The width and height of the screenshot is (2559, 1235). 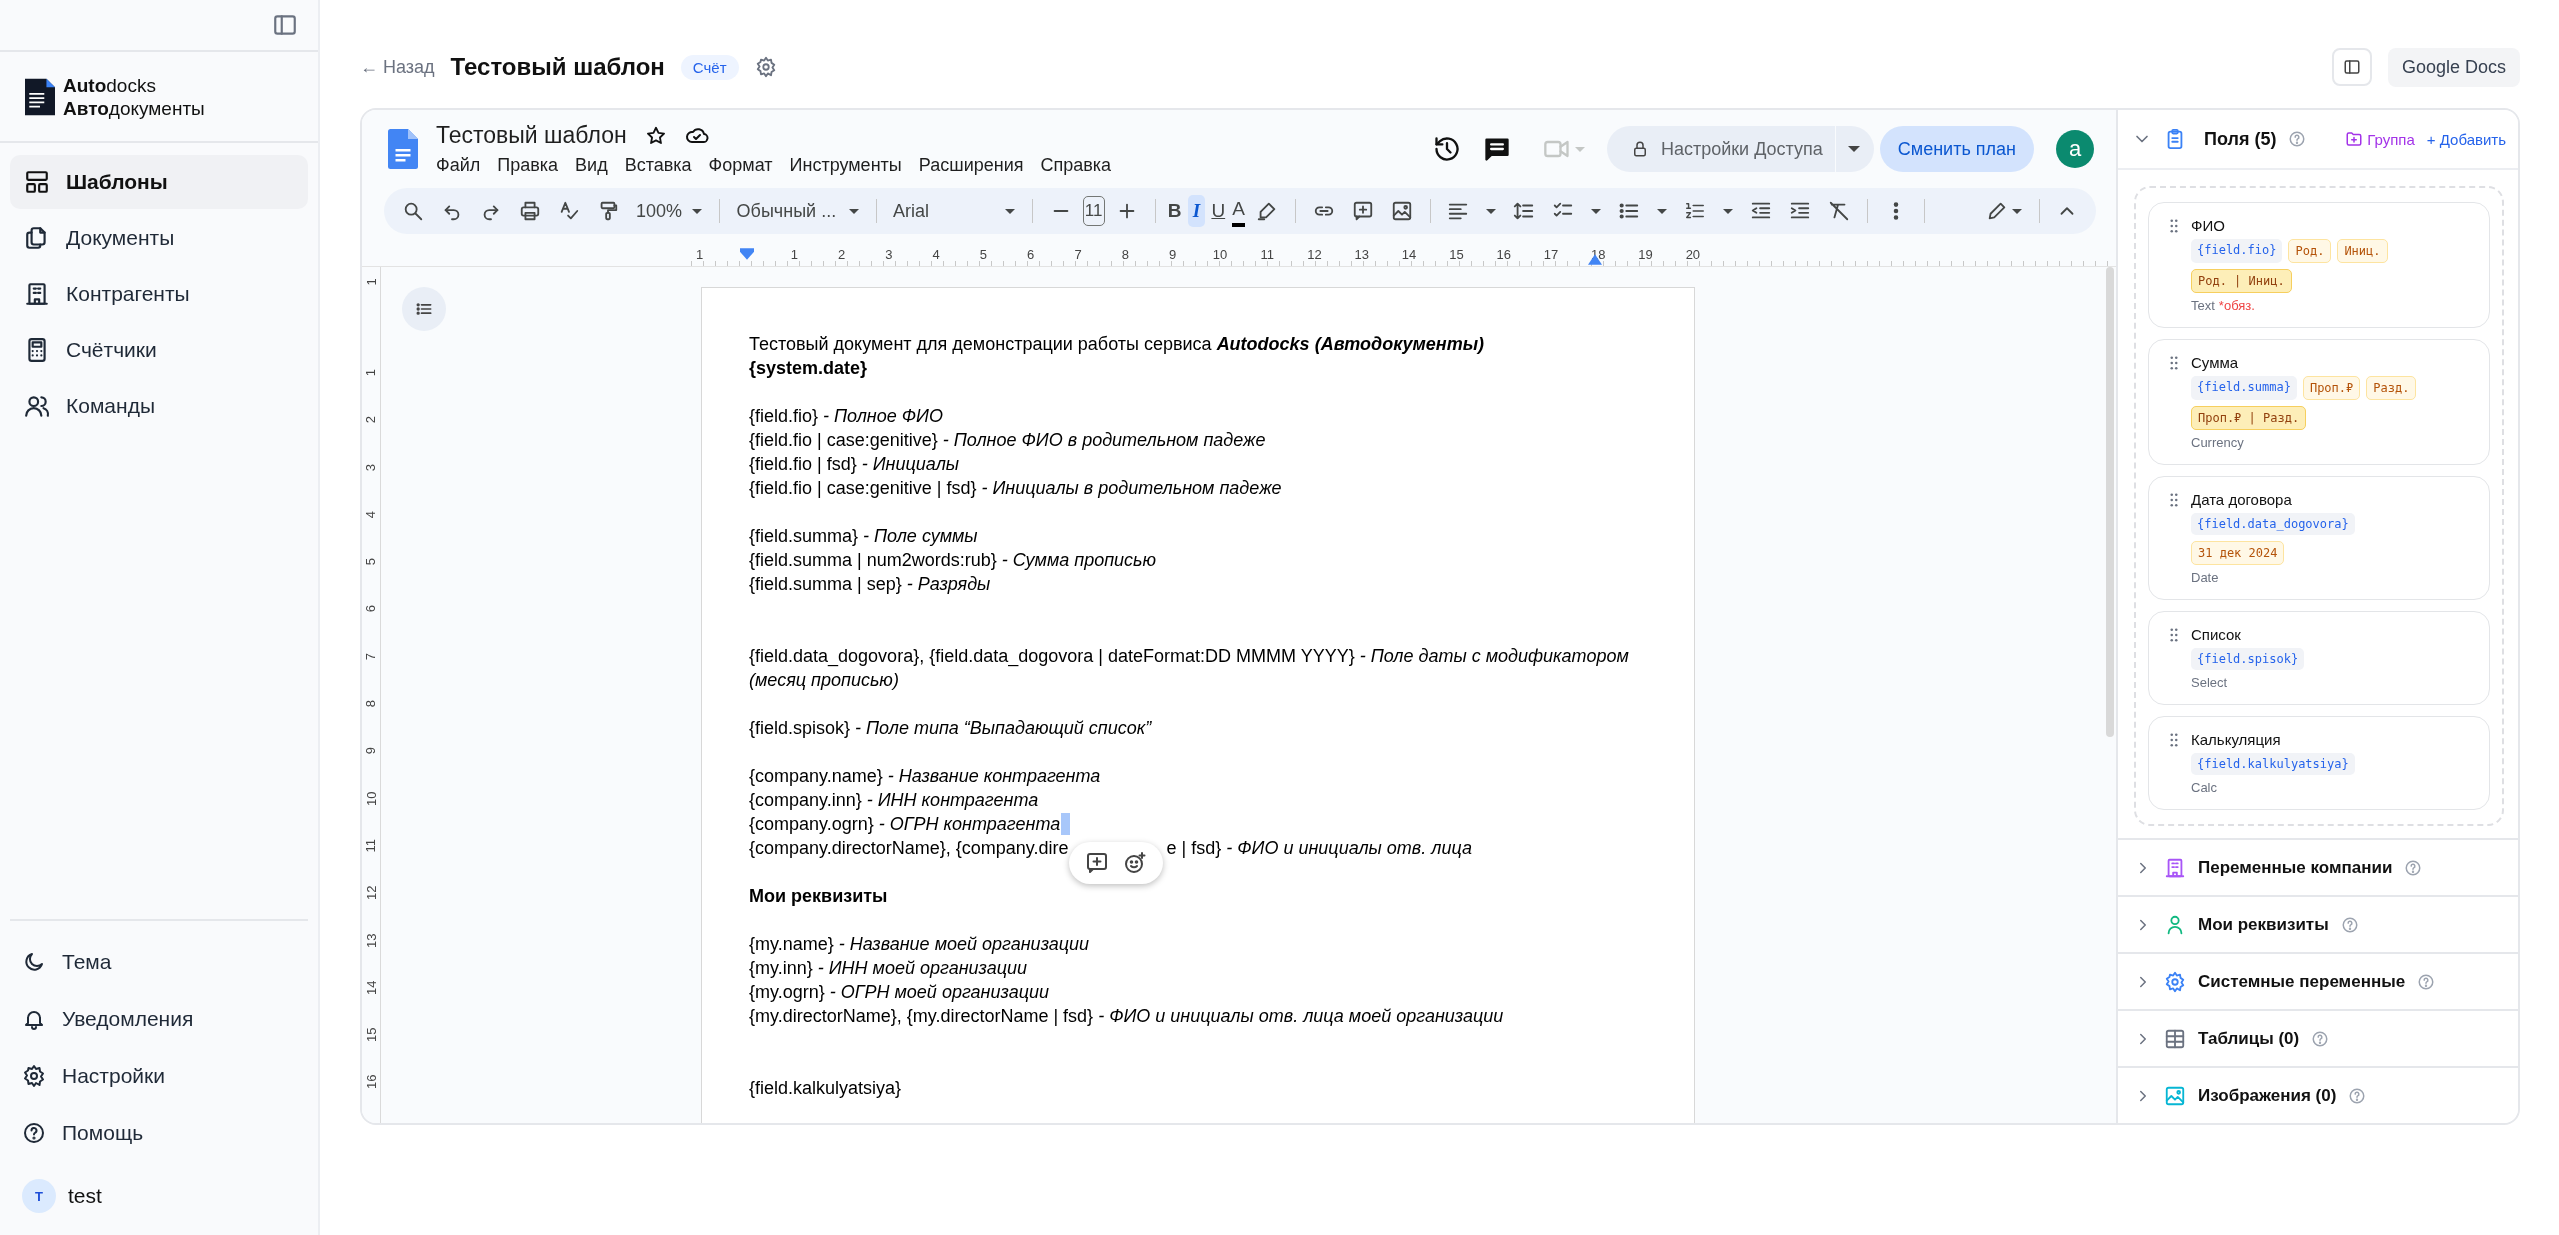 What do you see at coordinates (2075, 149) in the screenshot?
I see `user-avatar: a` at bounding box center [2075, 149].